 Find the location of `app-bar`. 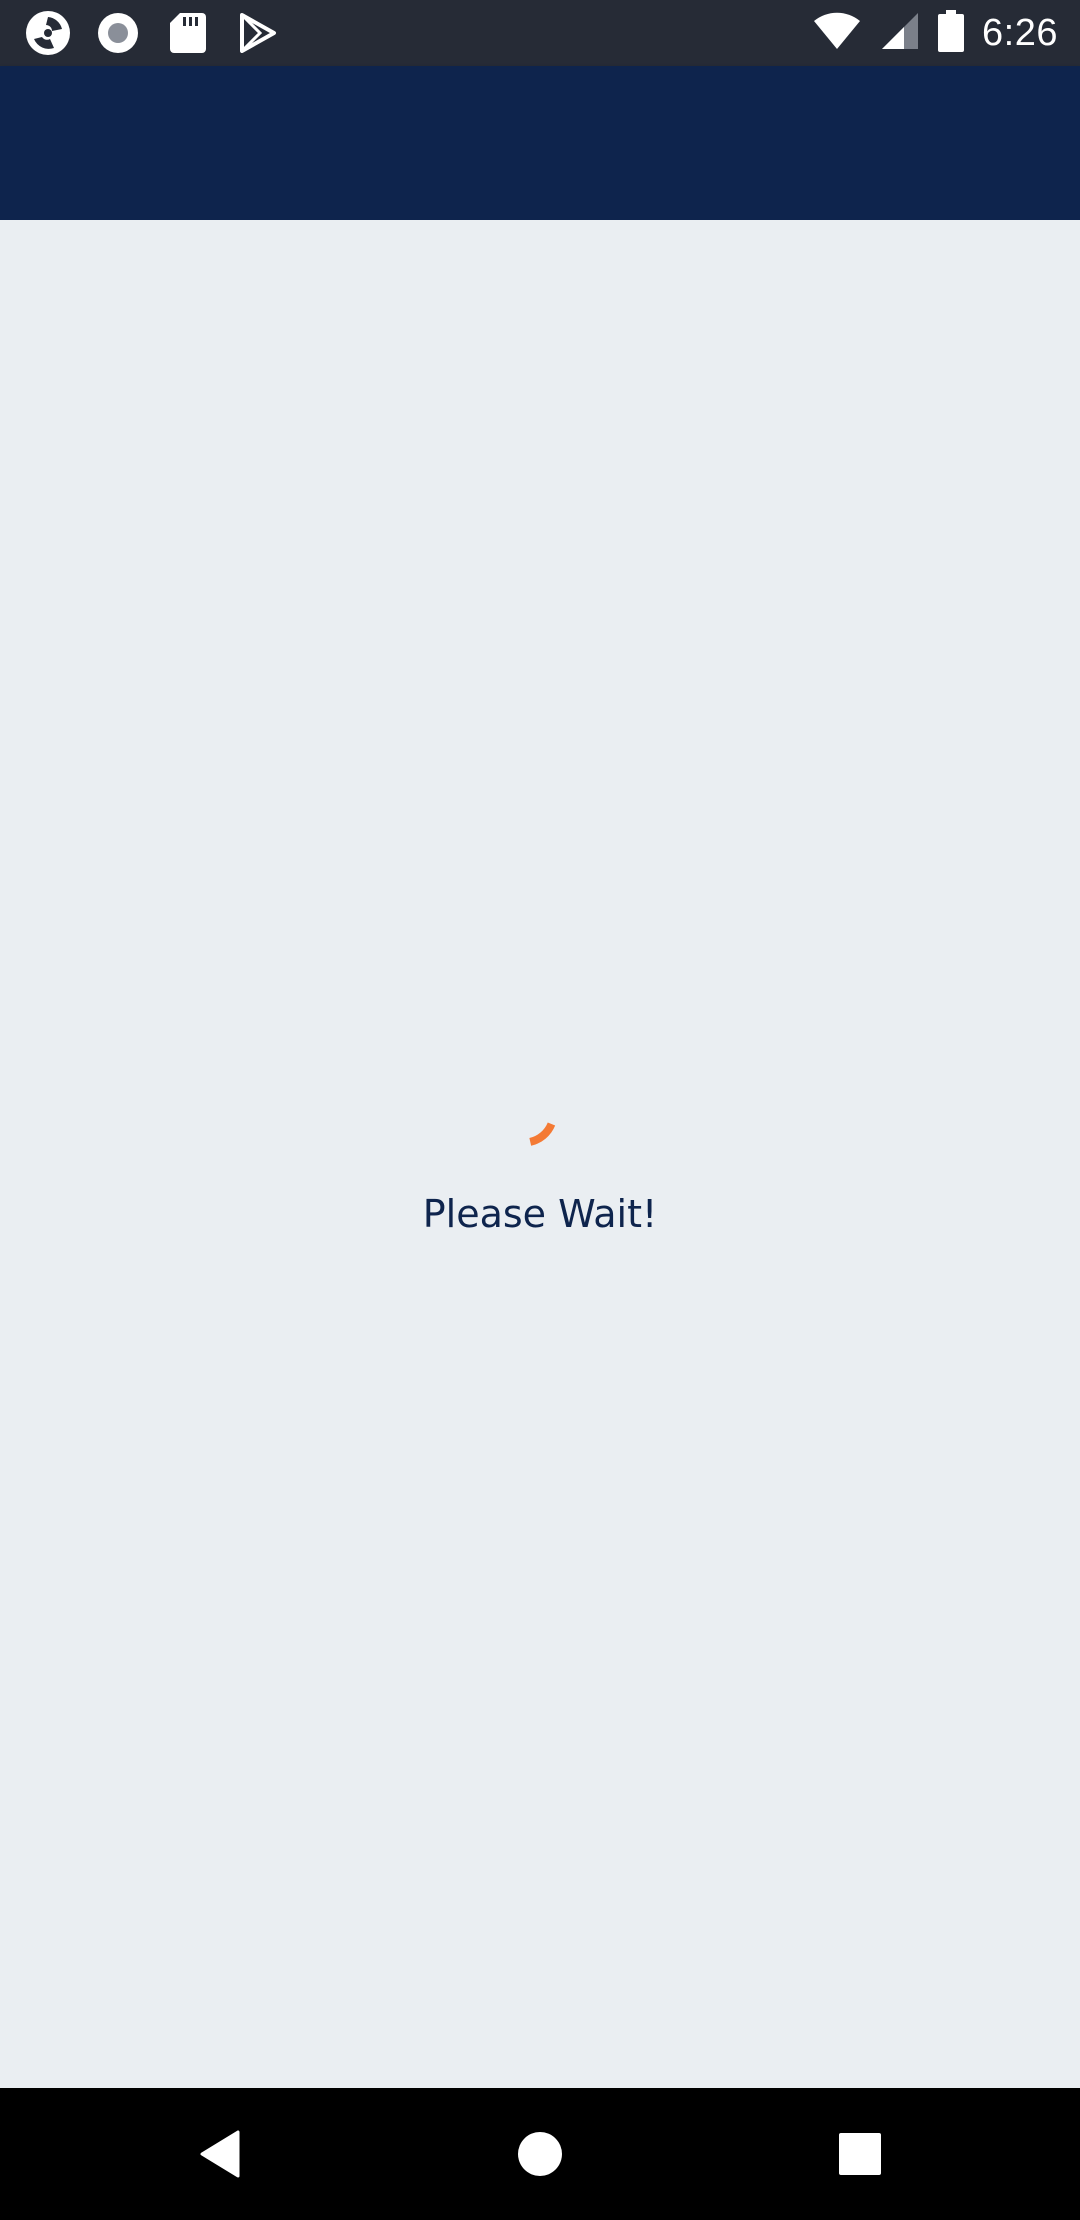

app-bar is located at coordinates (540, 143).